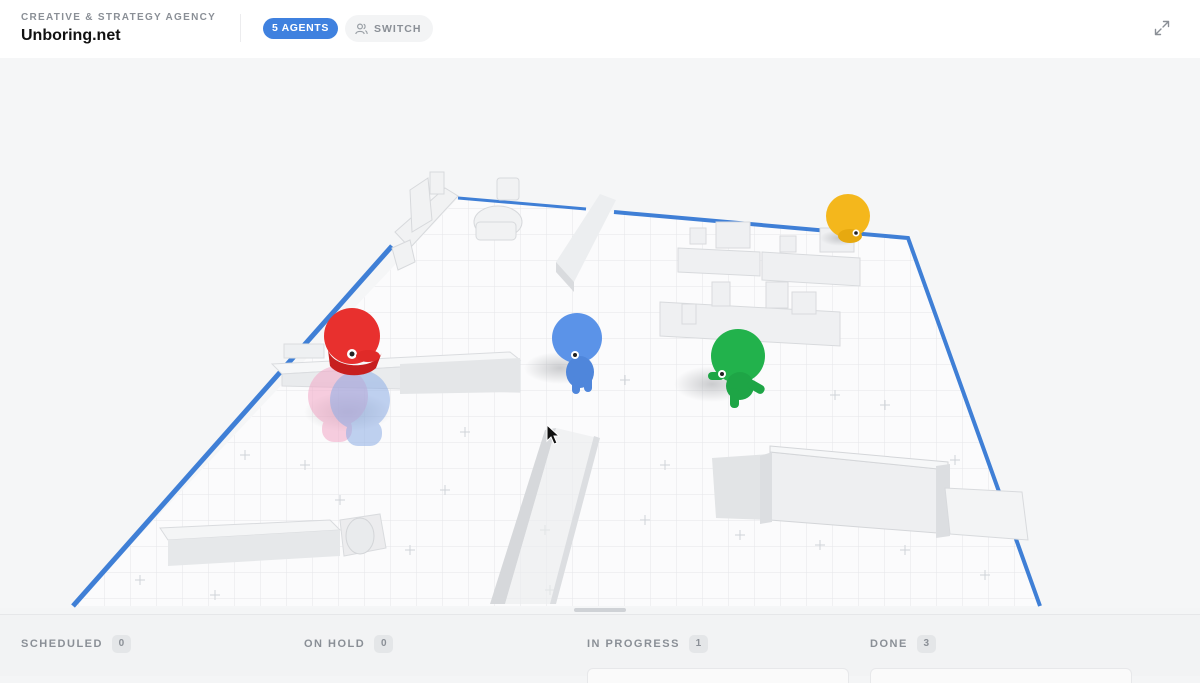  What do you see at coordinates (926, 644) in the screenshot?
I see `column-count: 3` at bounding box center [926, 644].